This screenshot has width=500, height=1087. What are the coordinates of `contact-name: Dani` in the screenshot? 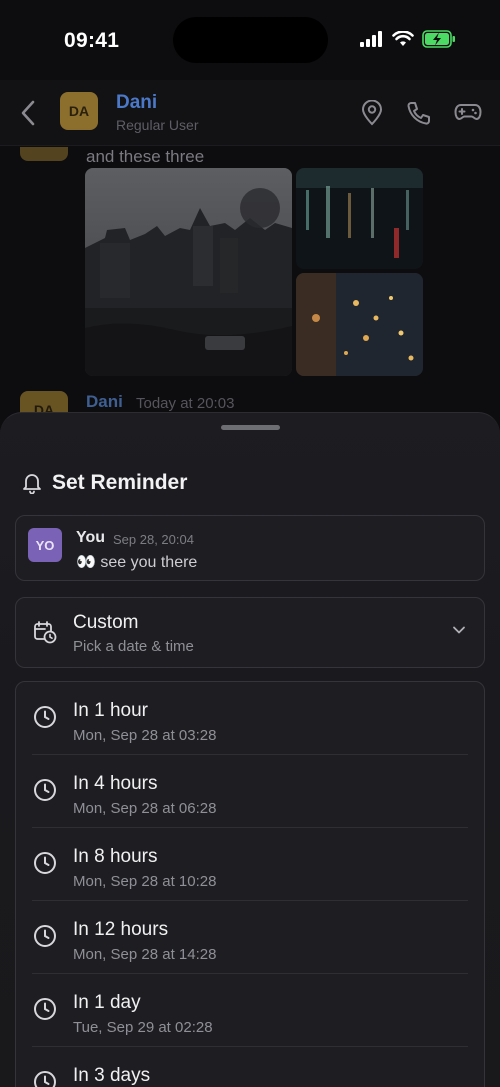 It's located at (136, 103).